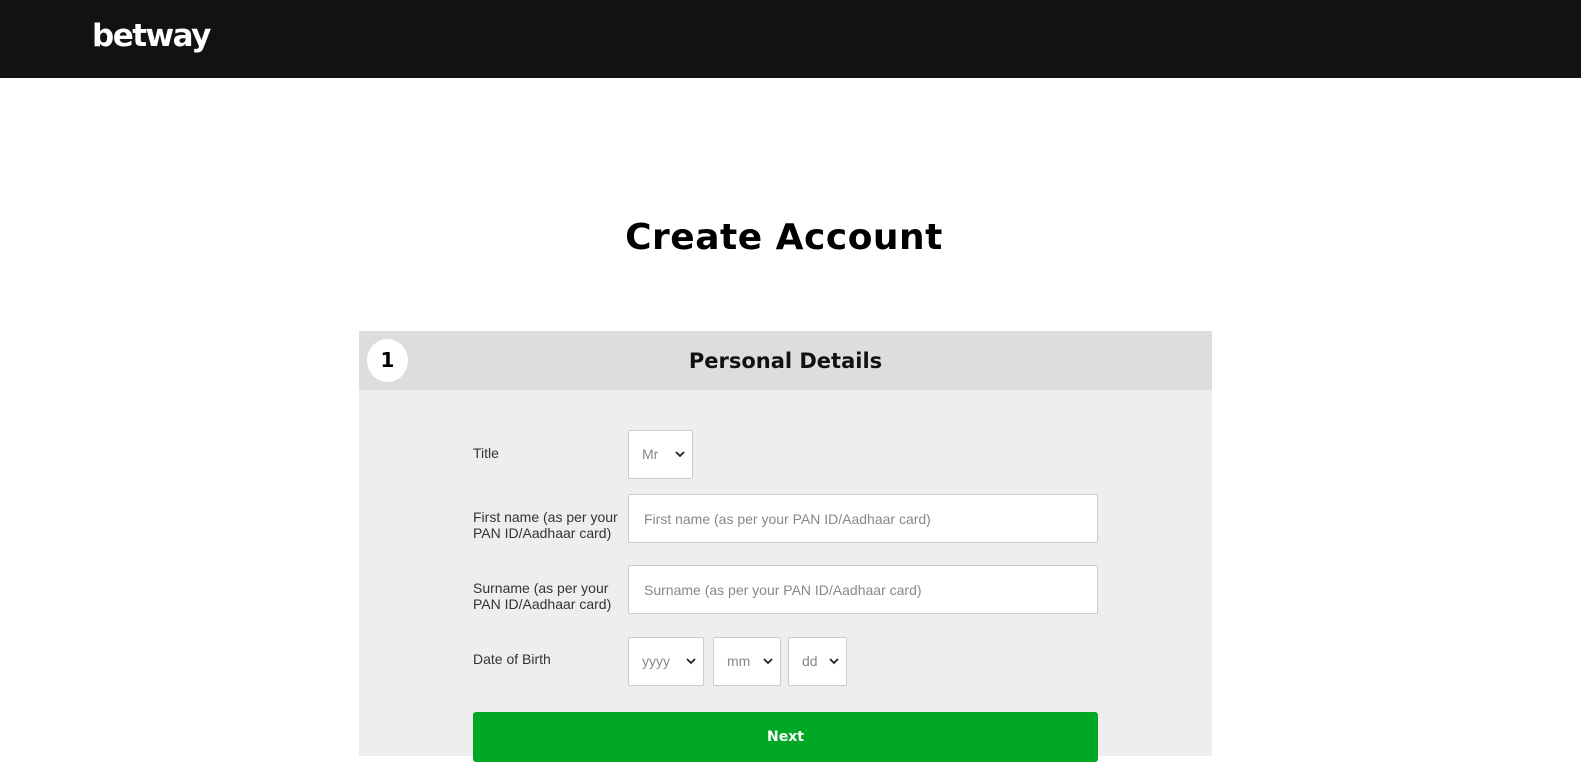 The image size is (1581, 762). I want to click on panel-title: Personal Details, so click(785, 361).